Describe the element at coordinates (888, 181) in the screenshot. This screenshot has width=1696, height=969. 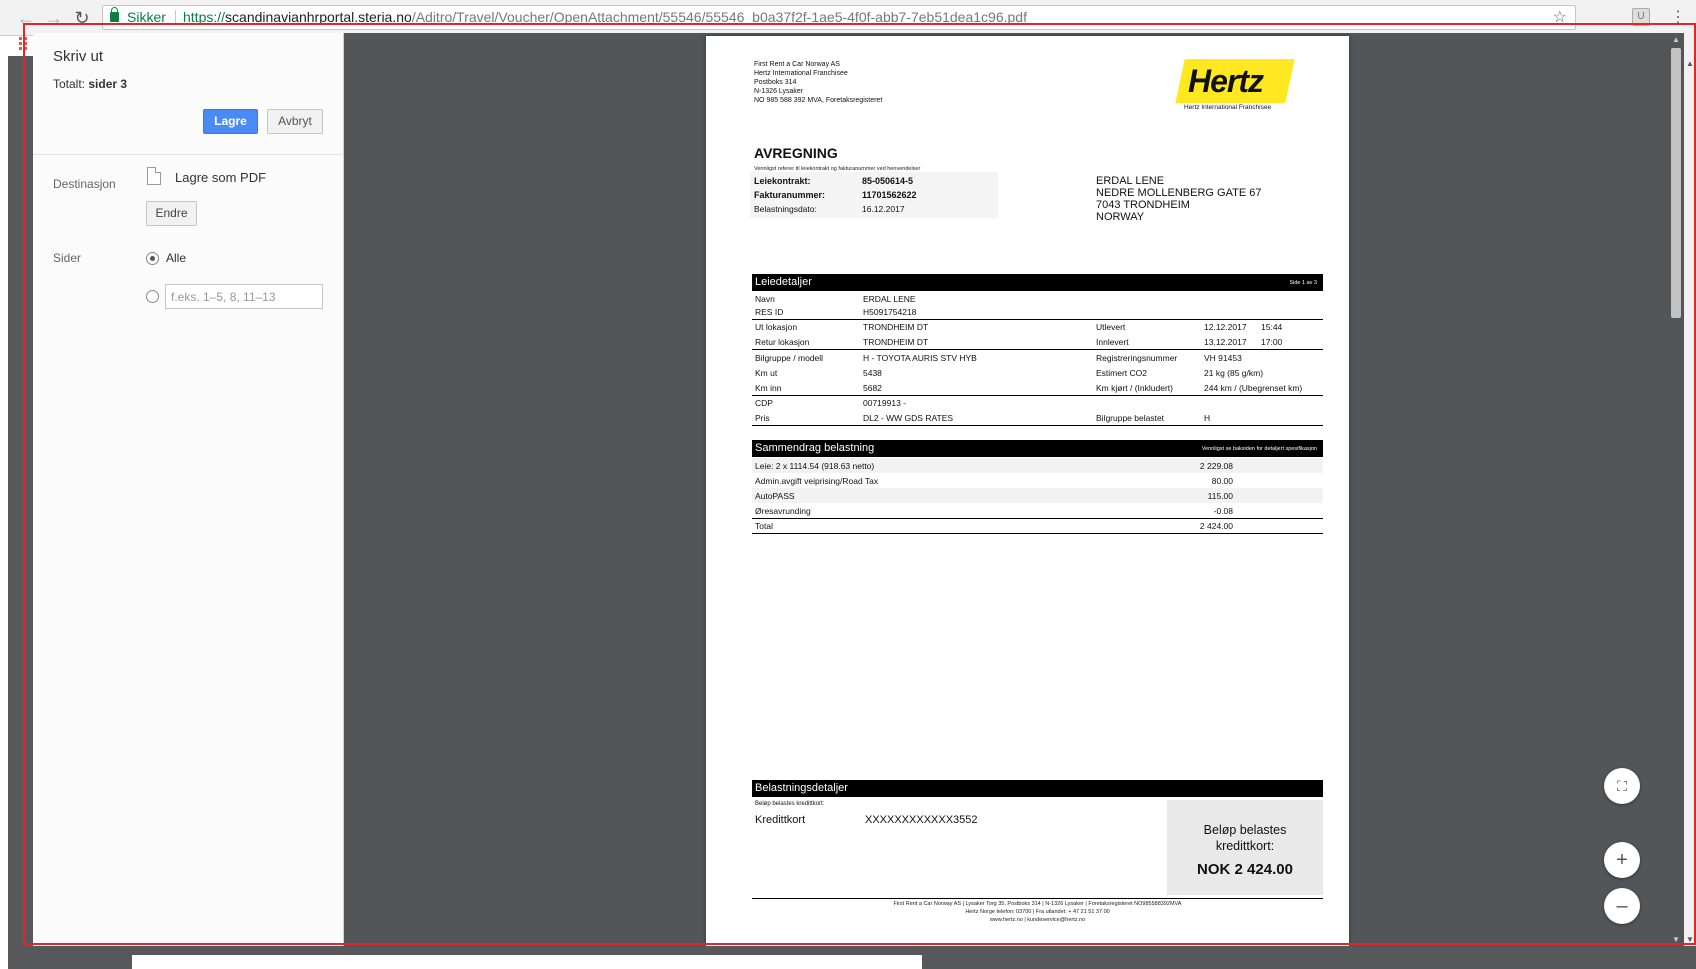
I see `contract-value: 85-050614-5` at that location.